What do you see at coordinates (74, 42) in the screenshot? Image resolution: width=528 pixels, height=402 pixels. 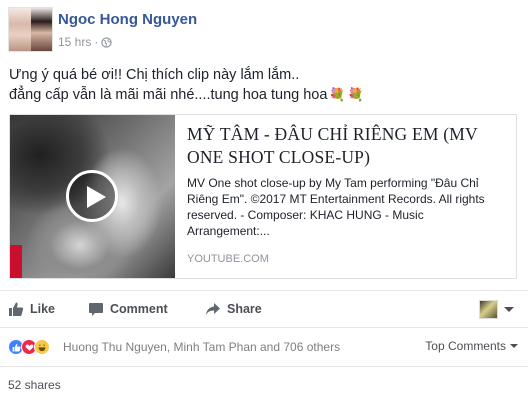 I see `post-time: 15 hrs` at bounding box center [74, 42].